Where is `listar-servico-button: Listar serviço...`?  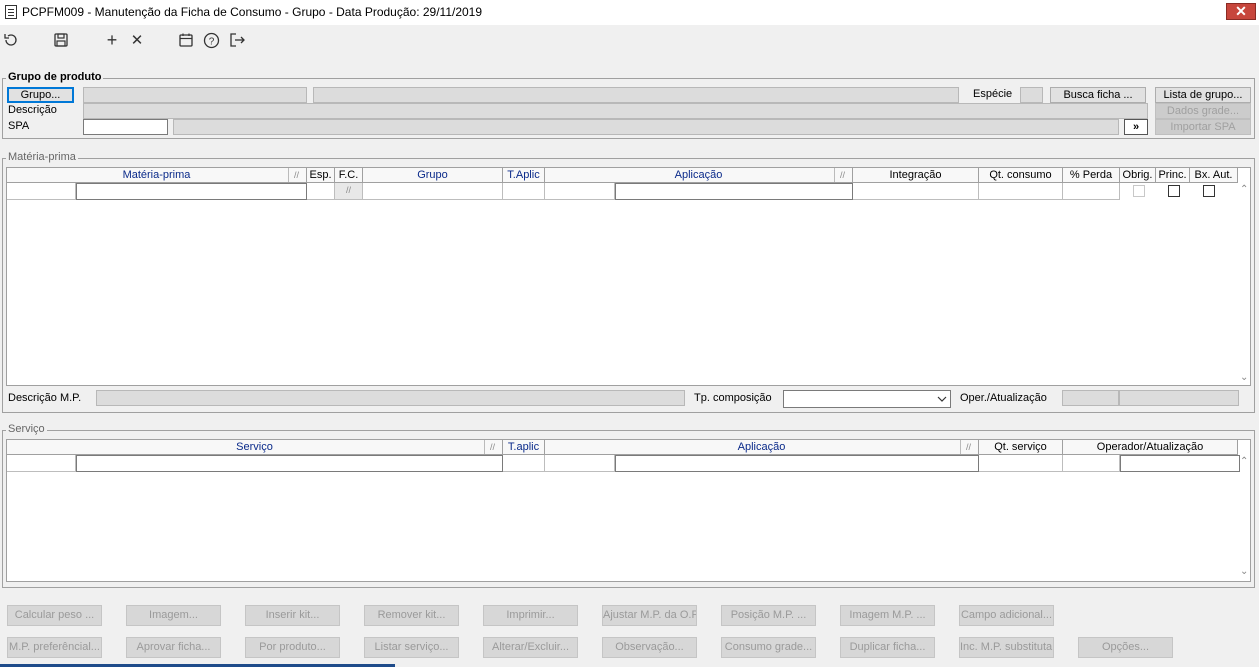
listar-servico-button: Listar serviço... is located at coordinates (411, 647).